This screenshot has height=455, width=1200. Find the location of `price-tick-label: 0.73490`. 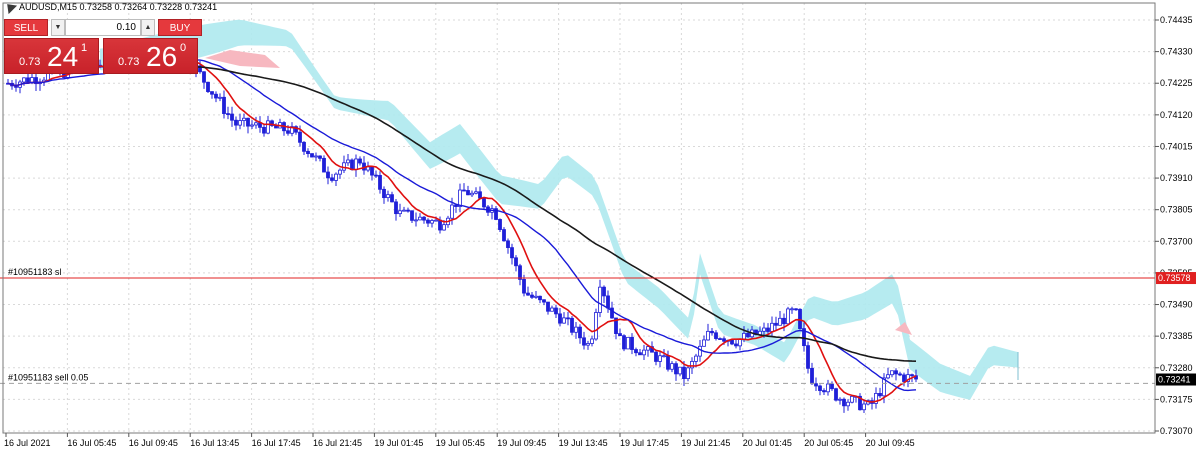

price-tick-label: 0.73490 is located at coordinates (1176, 305).